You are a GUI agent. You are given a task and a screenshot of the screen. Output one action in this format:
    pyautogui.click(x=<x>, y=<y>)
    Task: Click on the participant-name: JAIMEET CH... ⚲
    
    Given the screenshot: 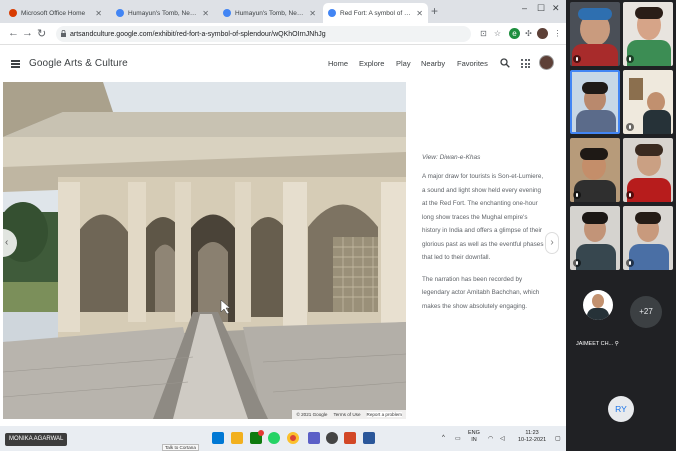 What is the action you would take?
    pyautogui.click(x=597, y=344)
    